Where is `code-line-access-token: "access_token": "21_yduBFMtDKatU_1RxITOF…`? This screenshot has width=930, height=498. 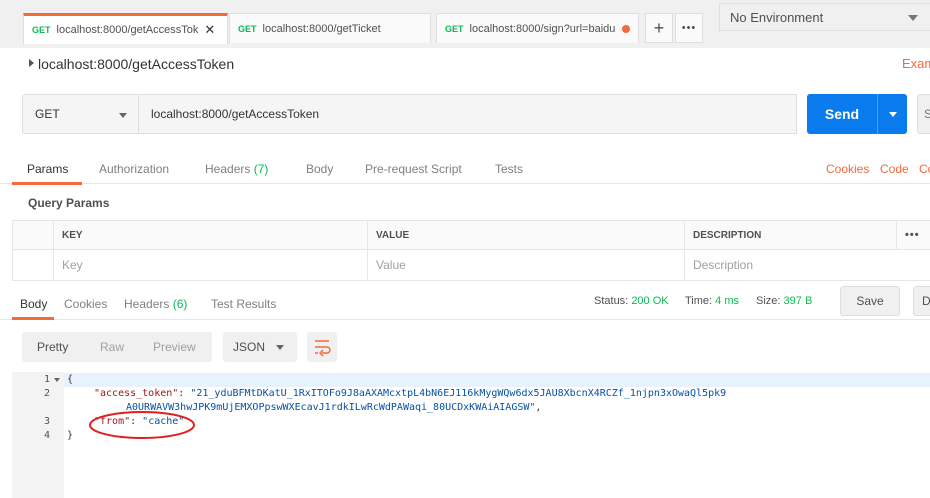 code-line-access-token: "access_token": "21_yduBFMtDKatU_1RxITOF… is located at coordinates (410, 393).